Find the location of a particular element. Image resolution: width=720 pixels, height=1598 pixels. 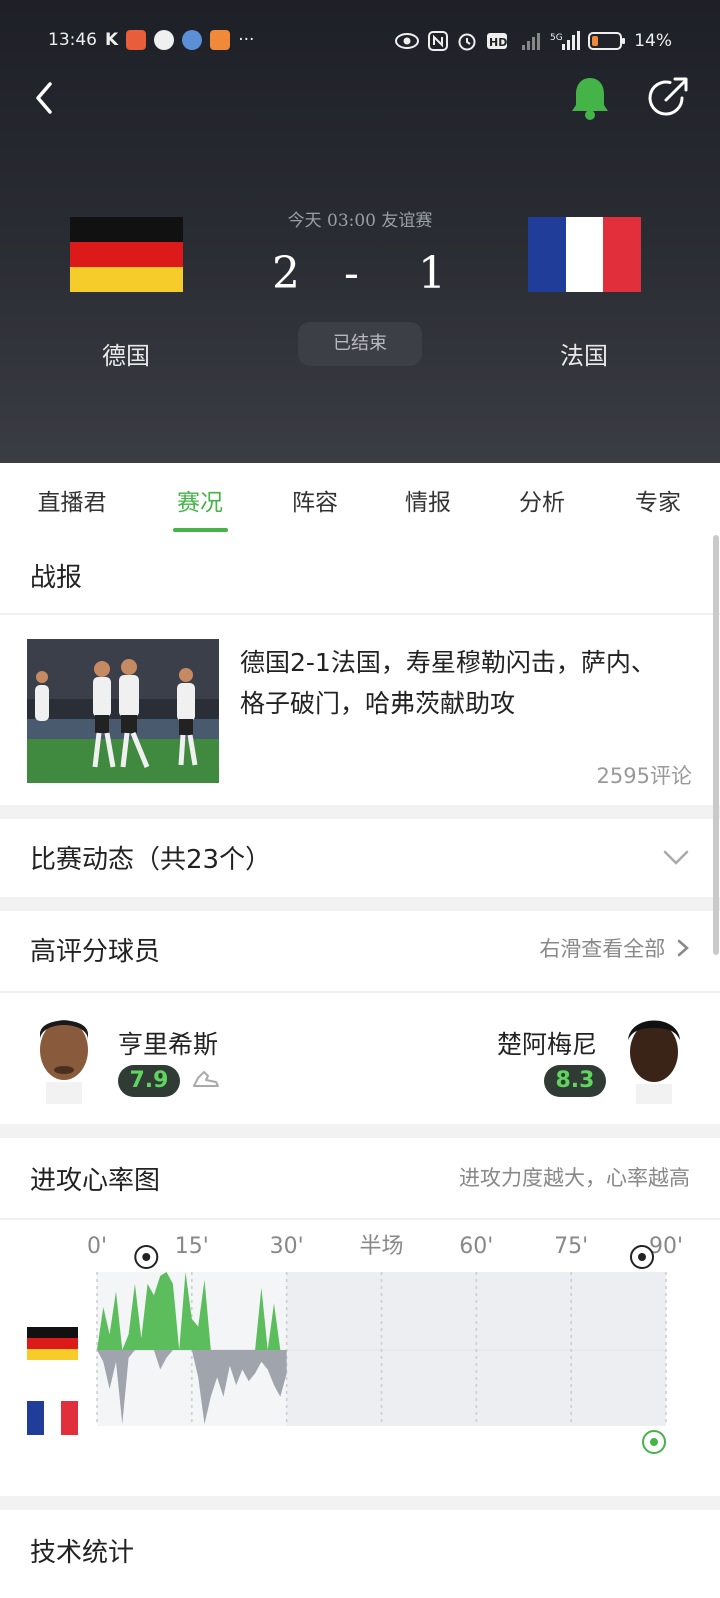

away-team-name: 法国 is located at coordinates (584, 353).